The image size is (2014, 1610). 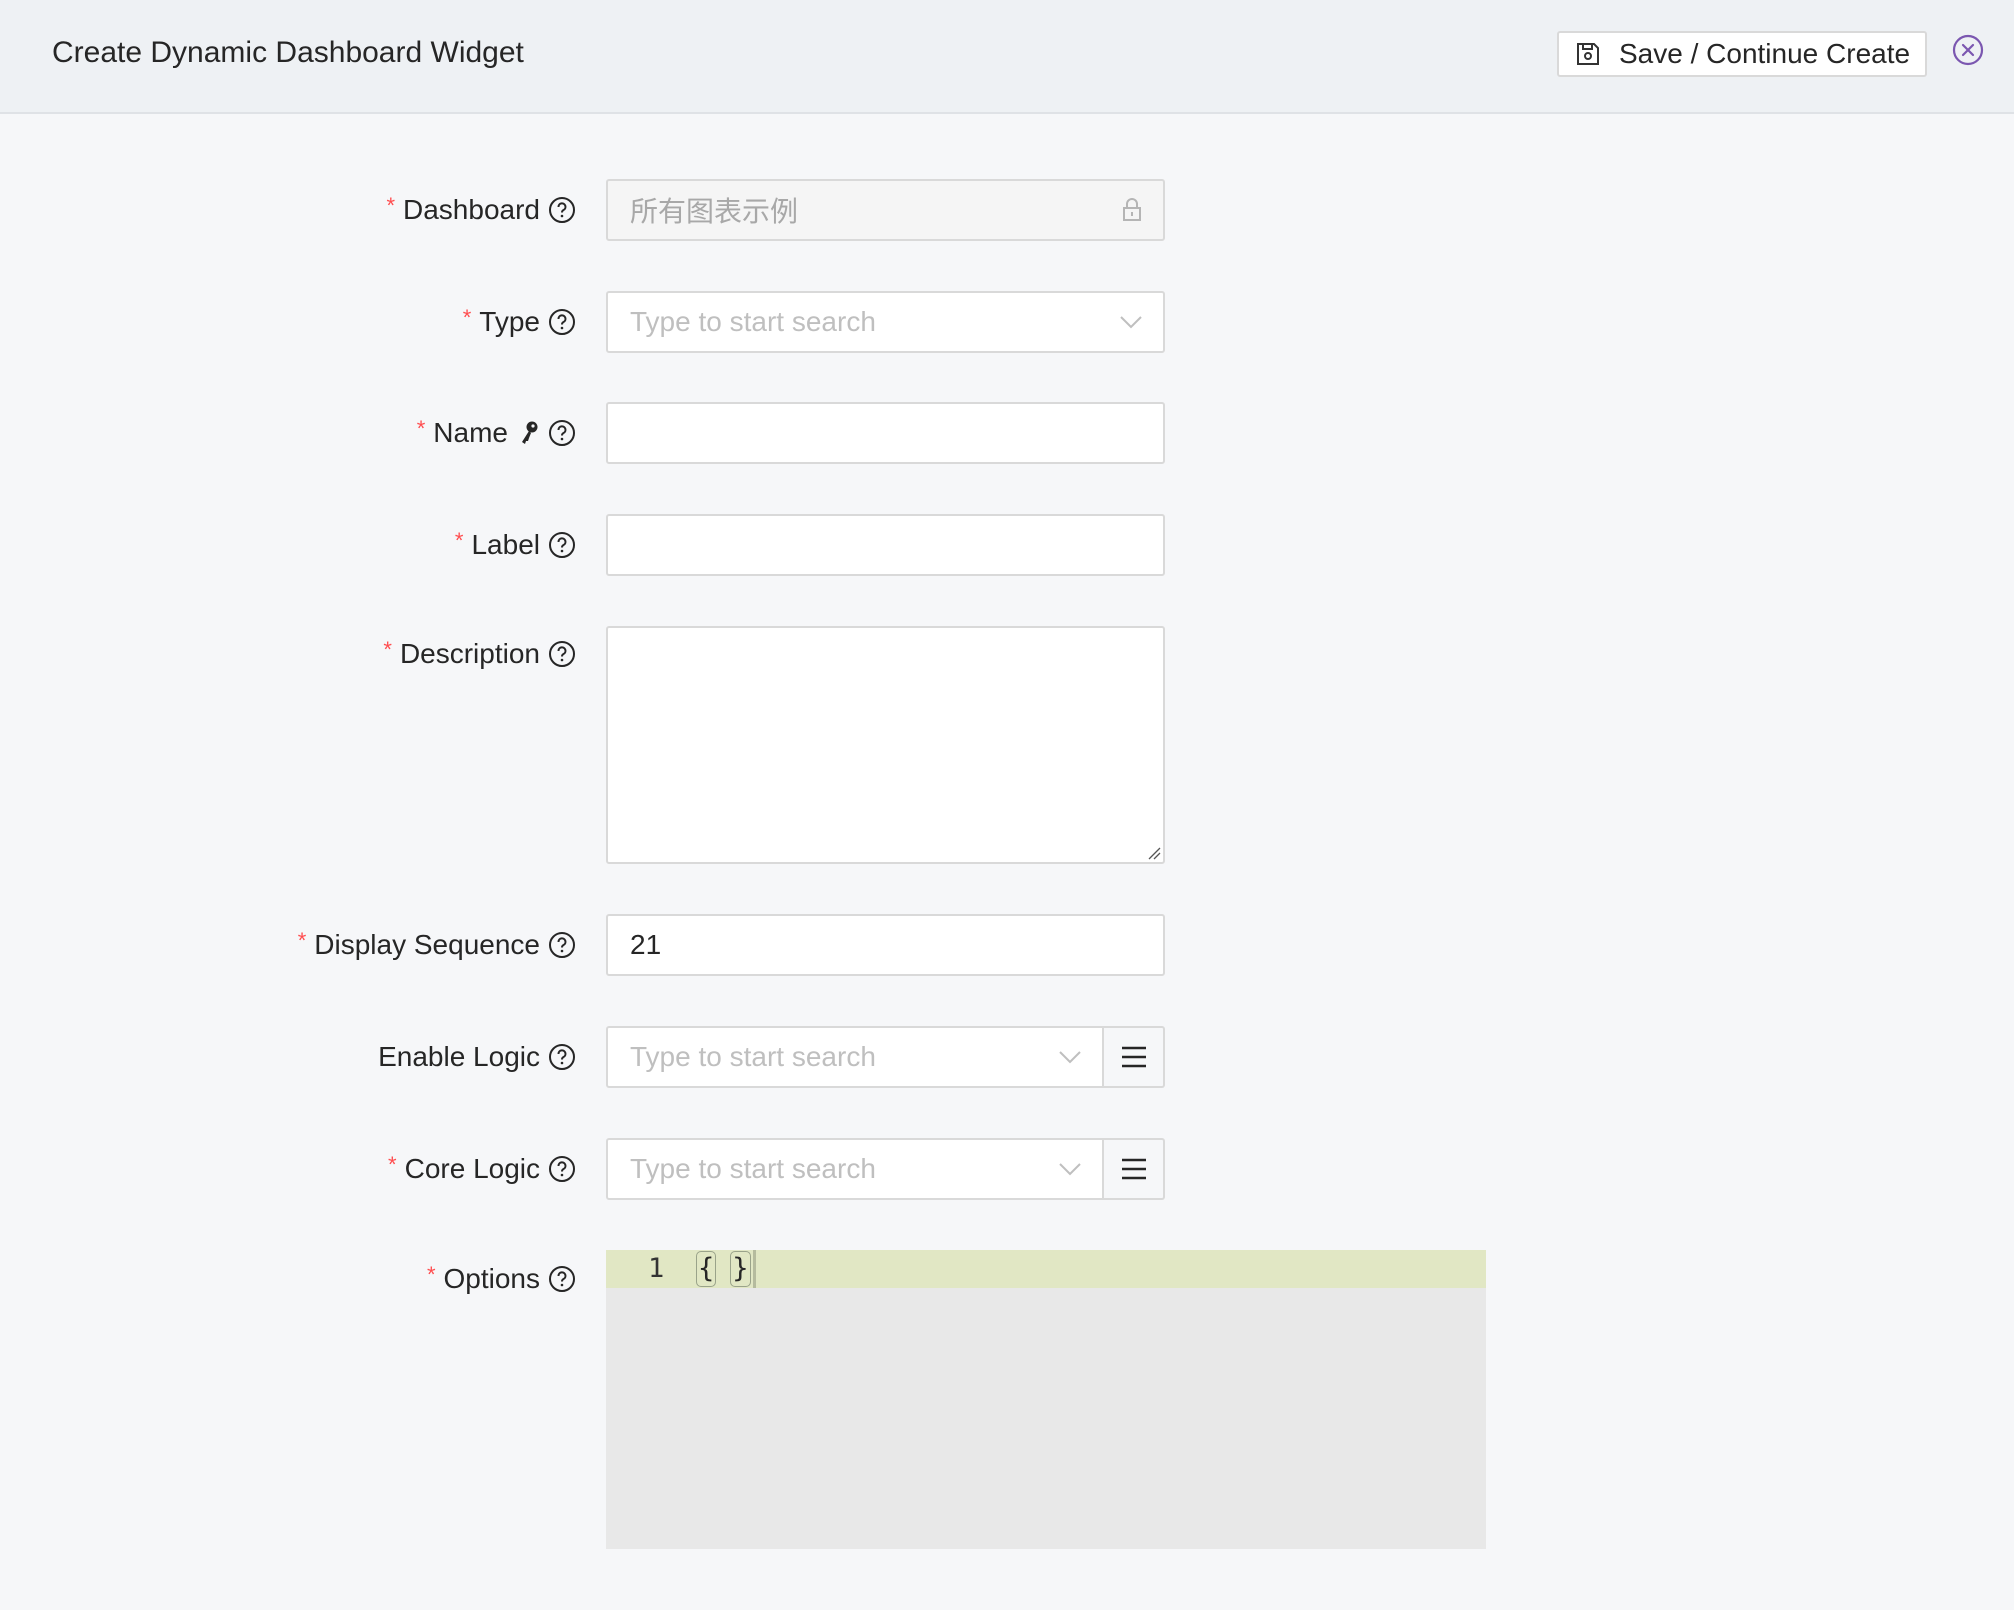 What do you see at coordinates (509, 321) in the screenshot?
I see `label-text: Type` at bounding box center [509, 321].